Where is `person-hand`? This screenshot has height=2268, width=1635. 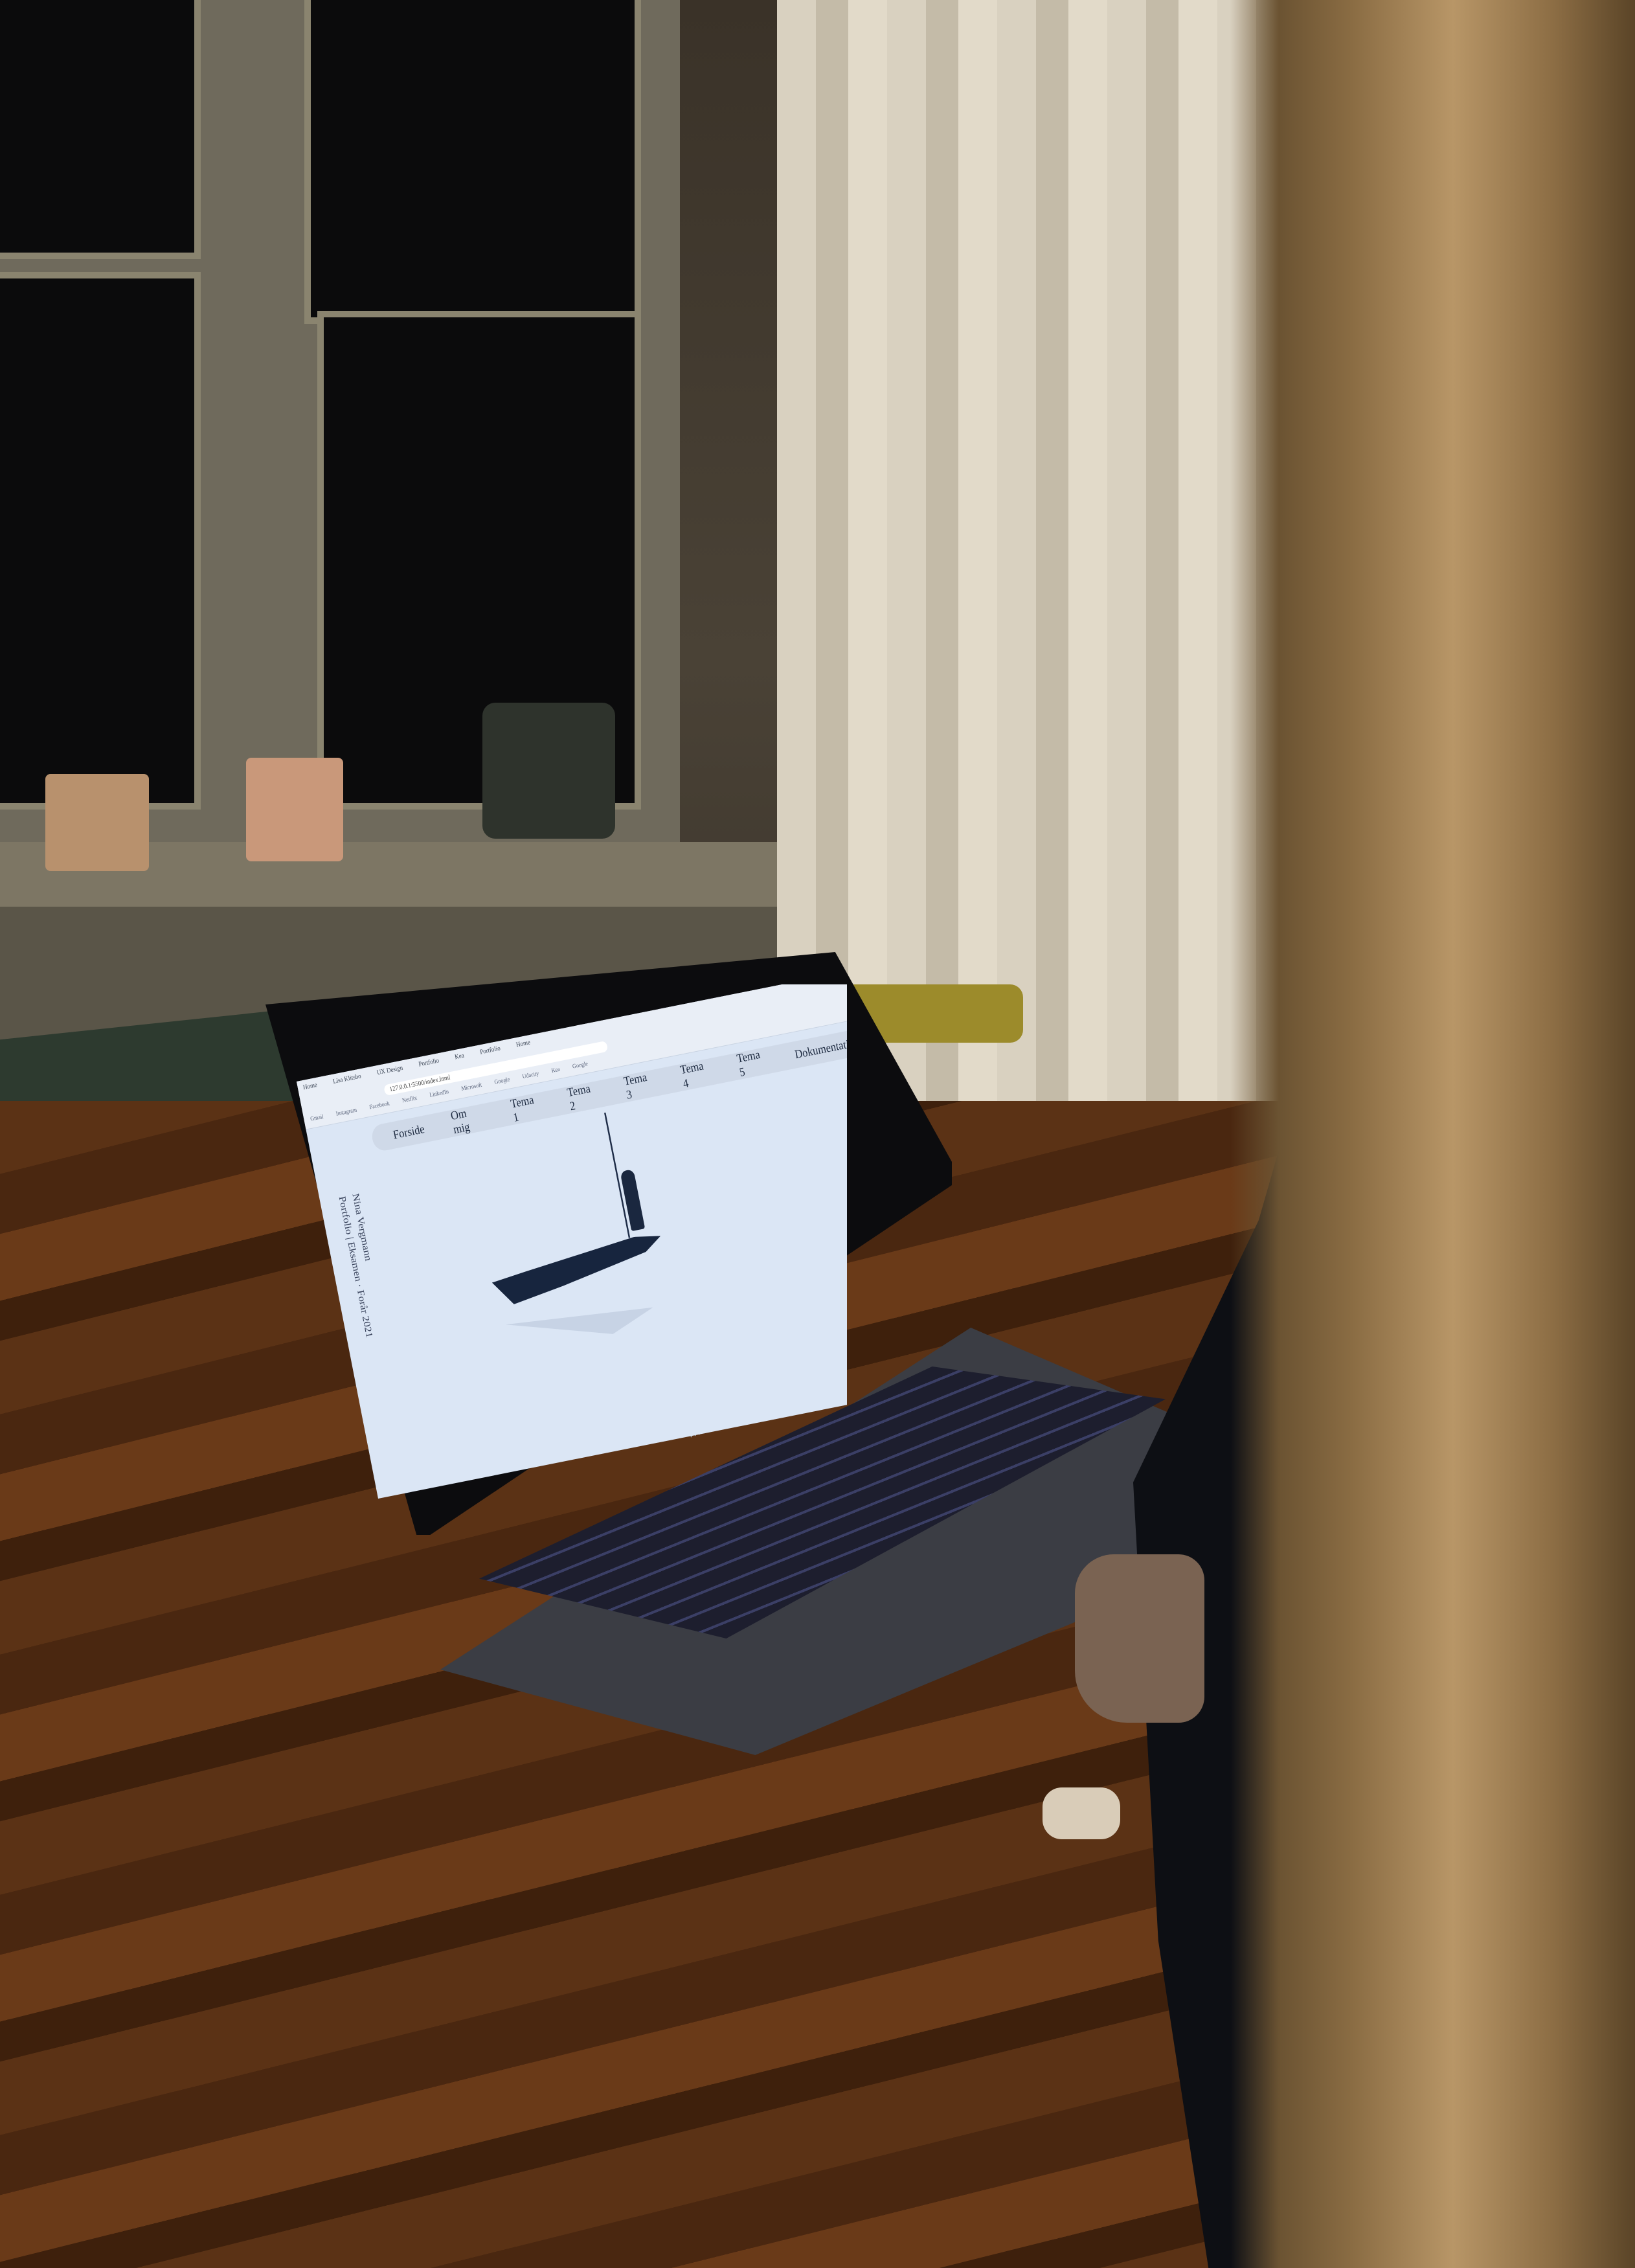 person-hand is located at coordinates (1139, 1638).